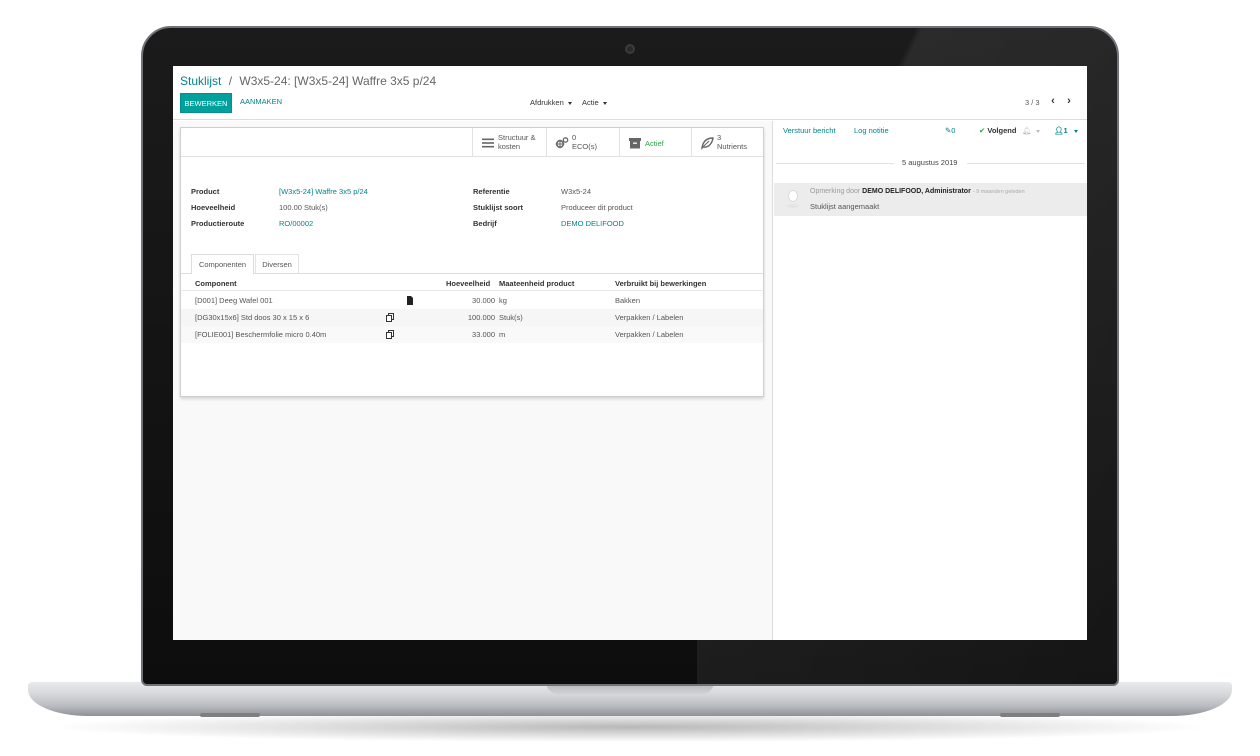 The width and height of the screenshot is (1260, 756). I want to click on row-quantity: 30.000, so click(483, 300).